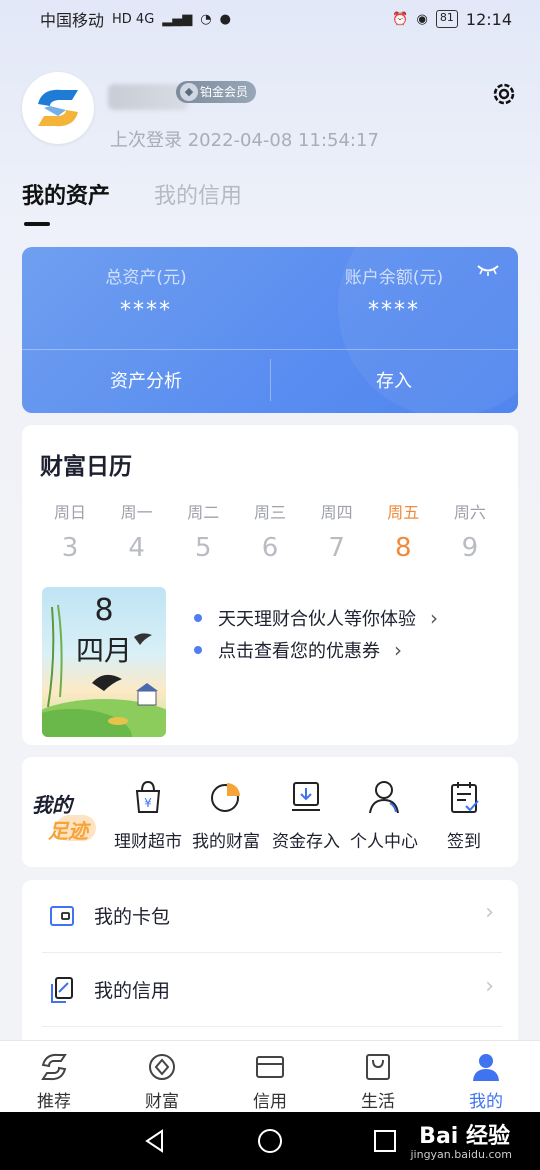 The height and width of the screenshot is (1170, 540). Describe the element at coordinates (244, 140) in the screenshot. I see `last-login-time: 上次登录 2022-04-08 11:54:17` at that location.